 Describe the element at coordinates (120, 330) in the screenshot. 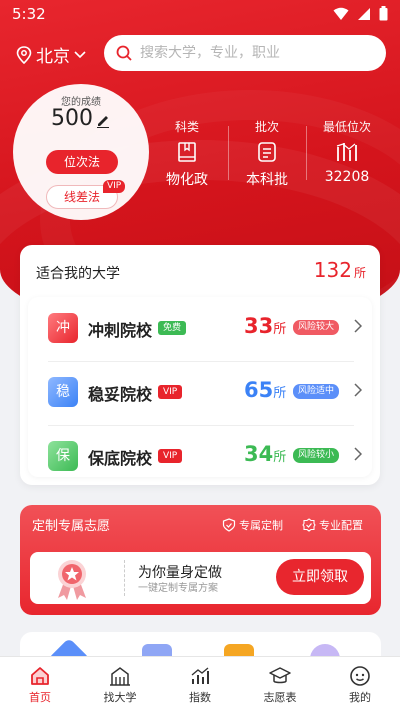

I see `category-name: 冲刺院校` at that location.